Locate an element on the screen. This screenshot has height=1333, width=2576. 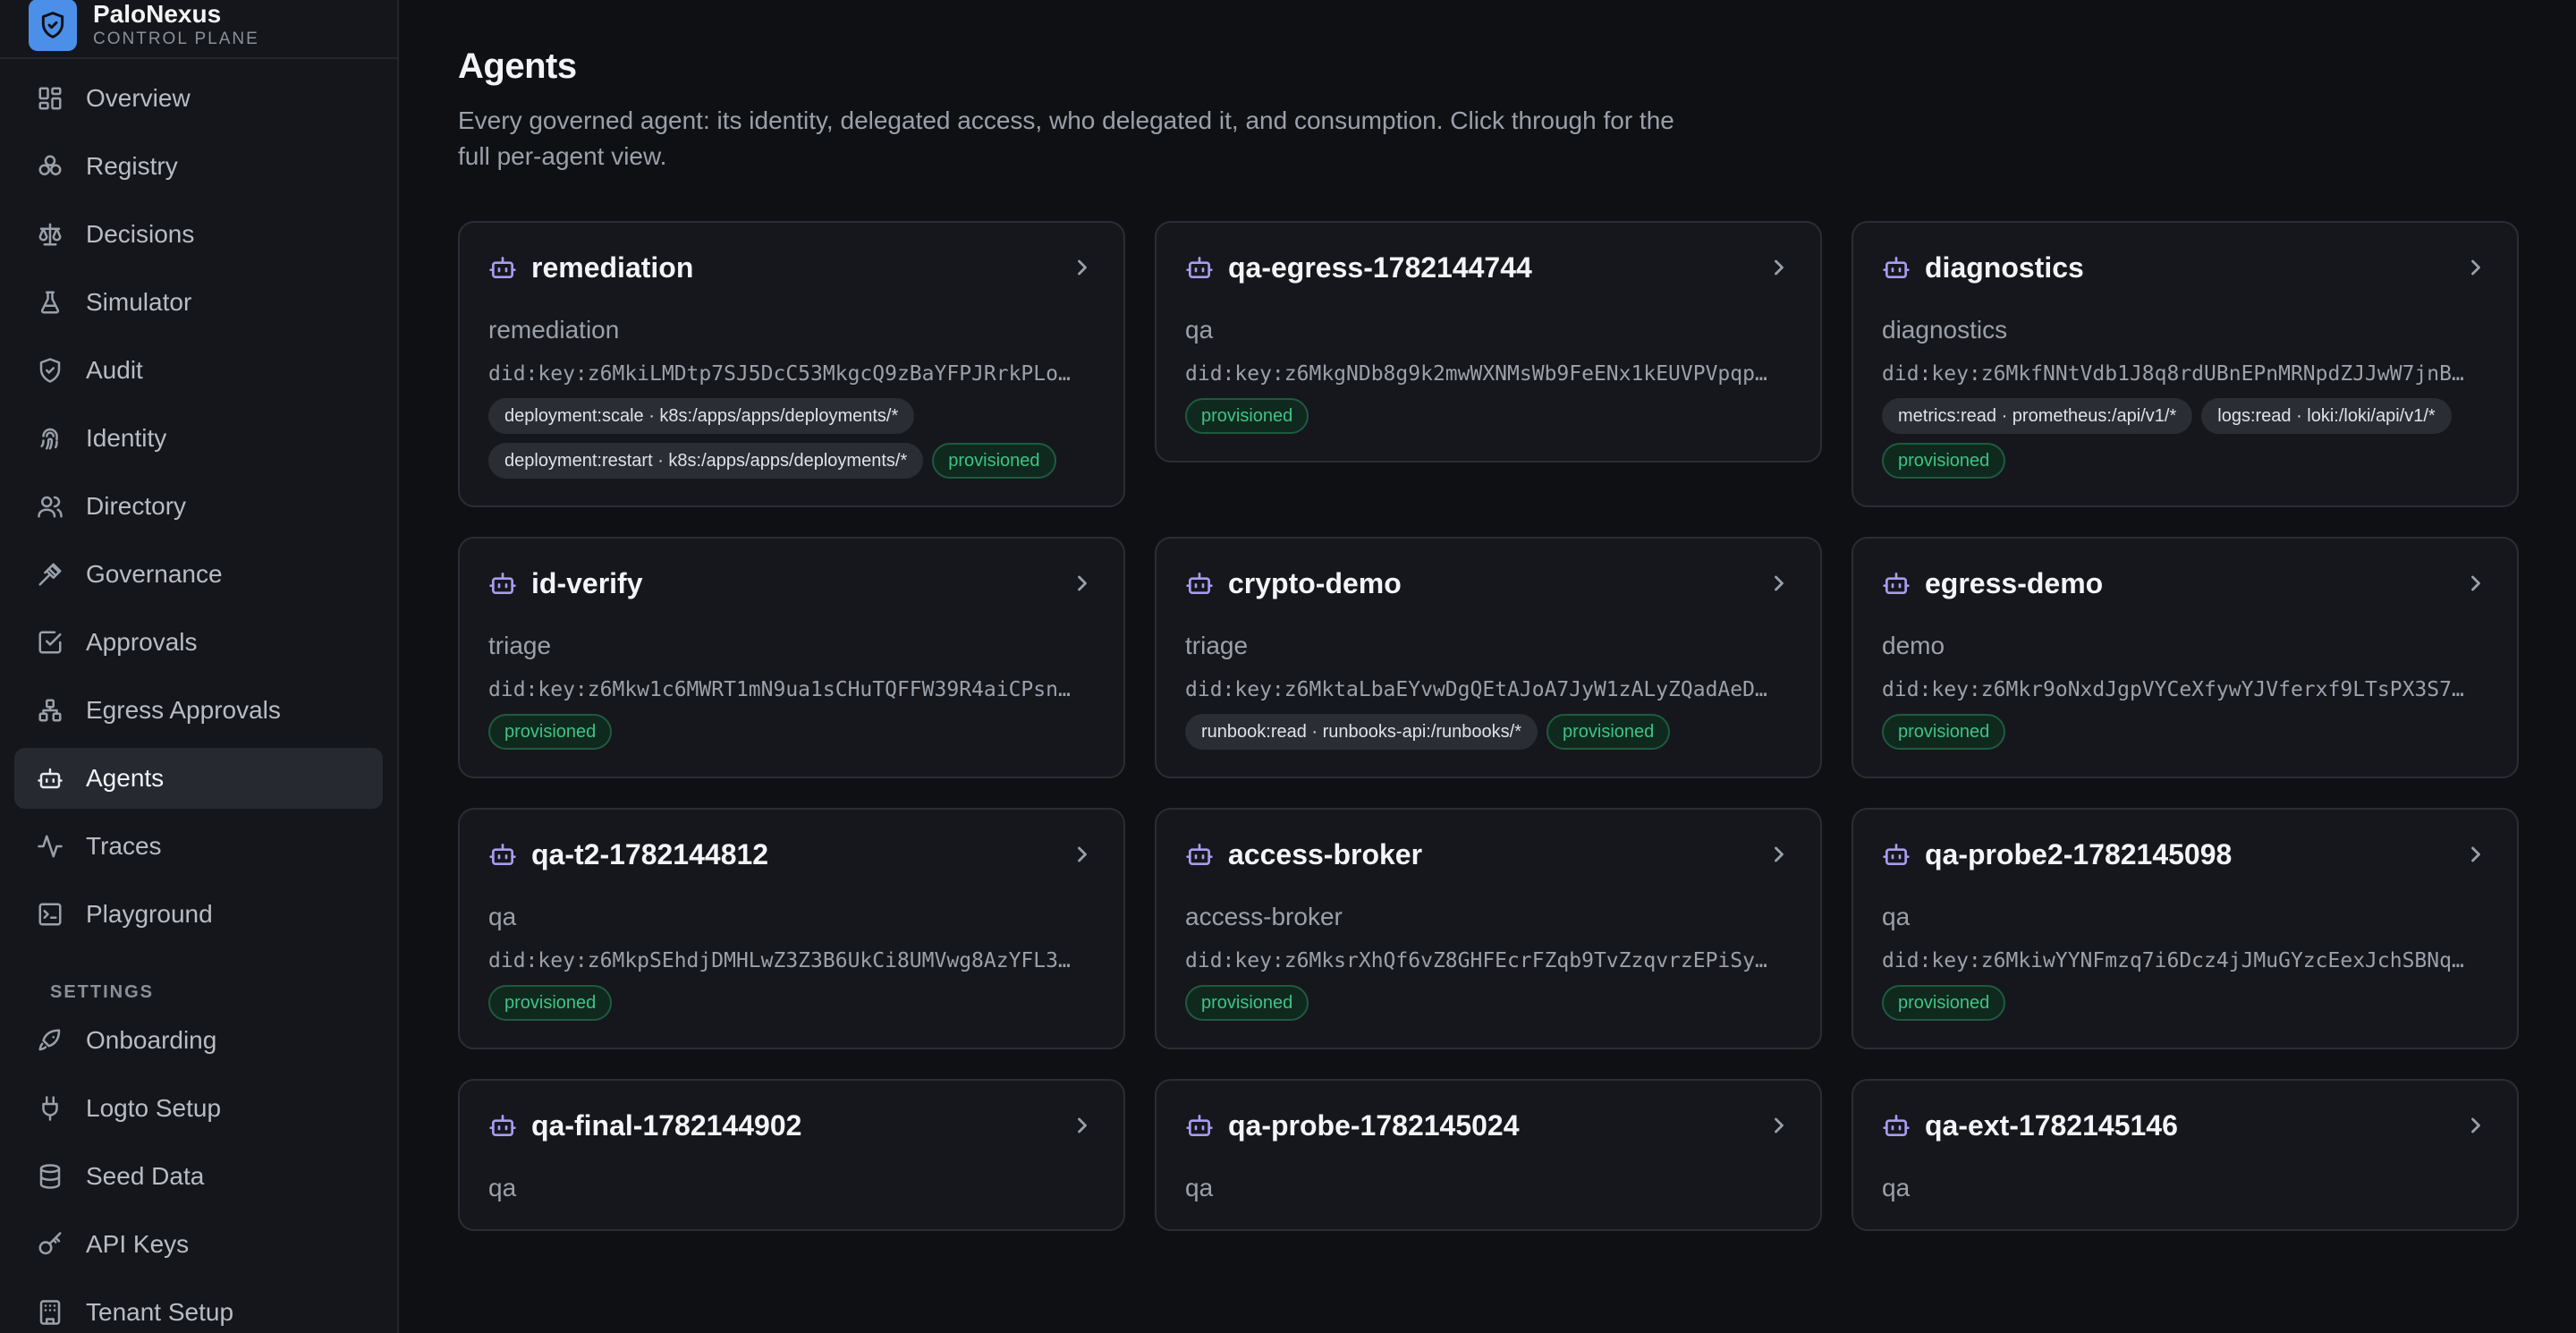
settings-section-label: SETTINGS is located at coordinates (102, 992).